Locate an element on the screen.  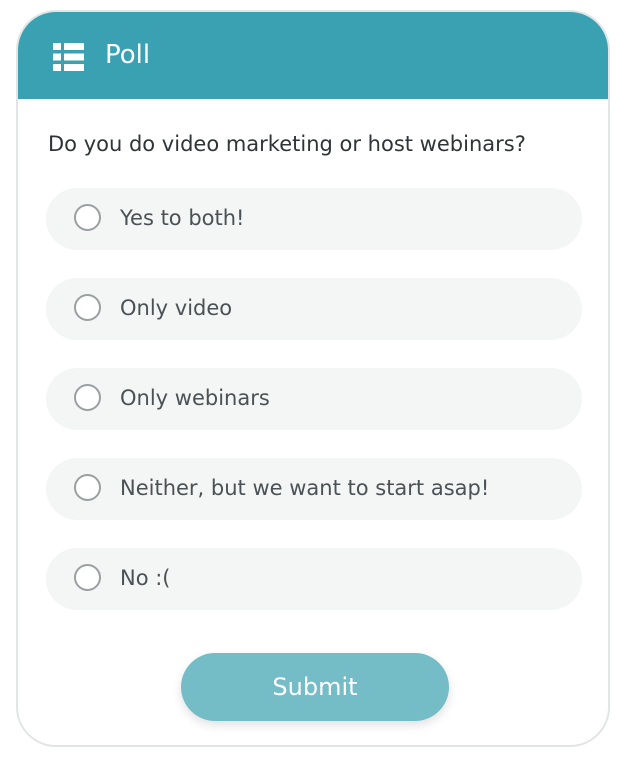
poll-option-only-webinars: Only webinars is located at coordinates (314, 399).